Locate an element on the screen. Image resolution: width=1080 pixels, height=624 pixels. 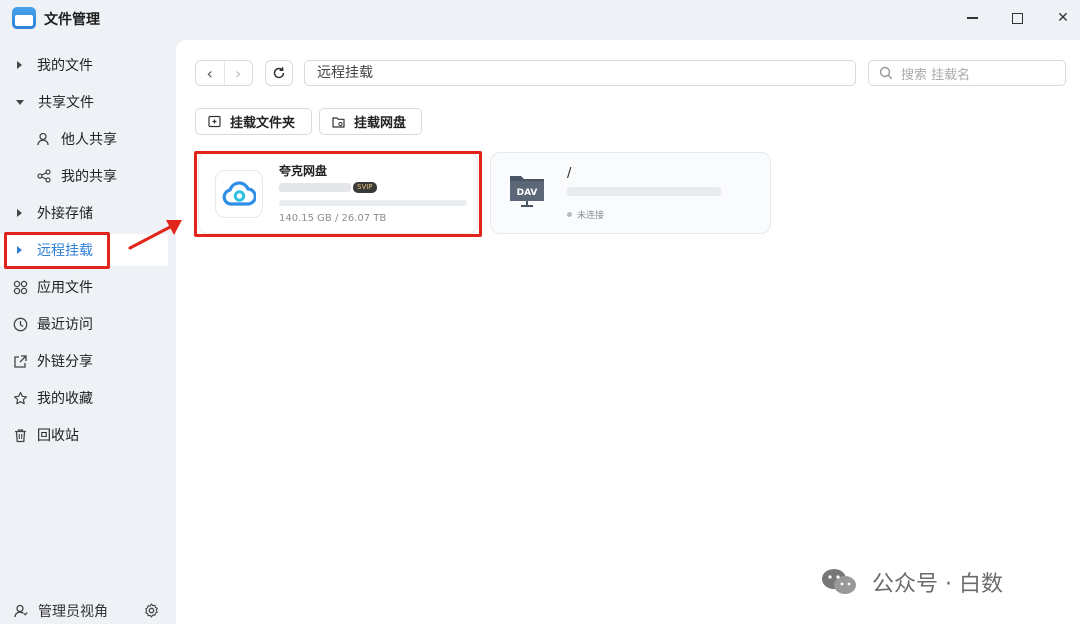
sidebar-item-external-share: 外链分享 is located at coordinates (84, 361).